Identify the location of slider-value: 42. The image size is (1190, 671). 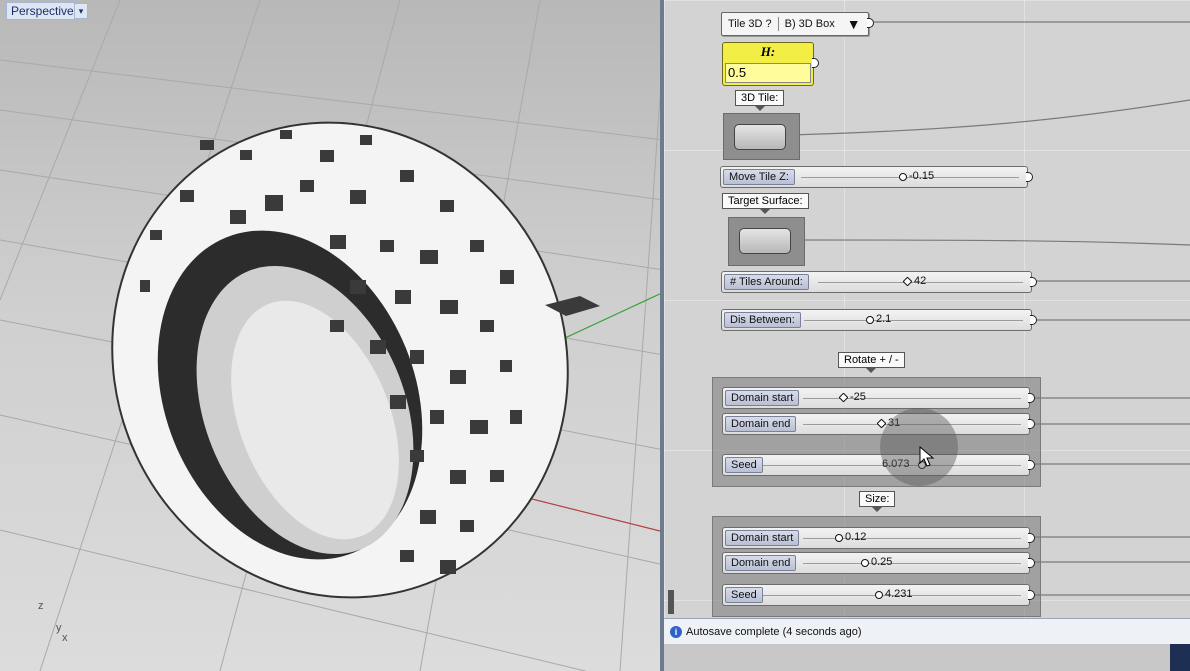
(920, 281).